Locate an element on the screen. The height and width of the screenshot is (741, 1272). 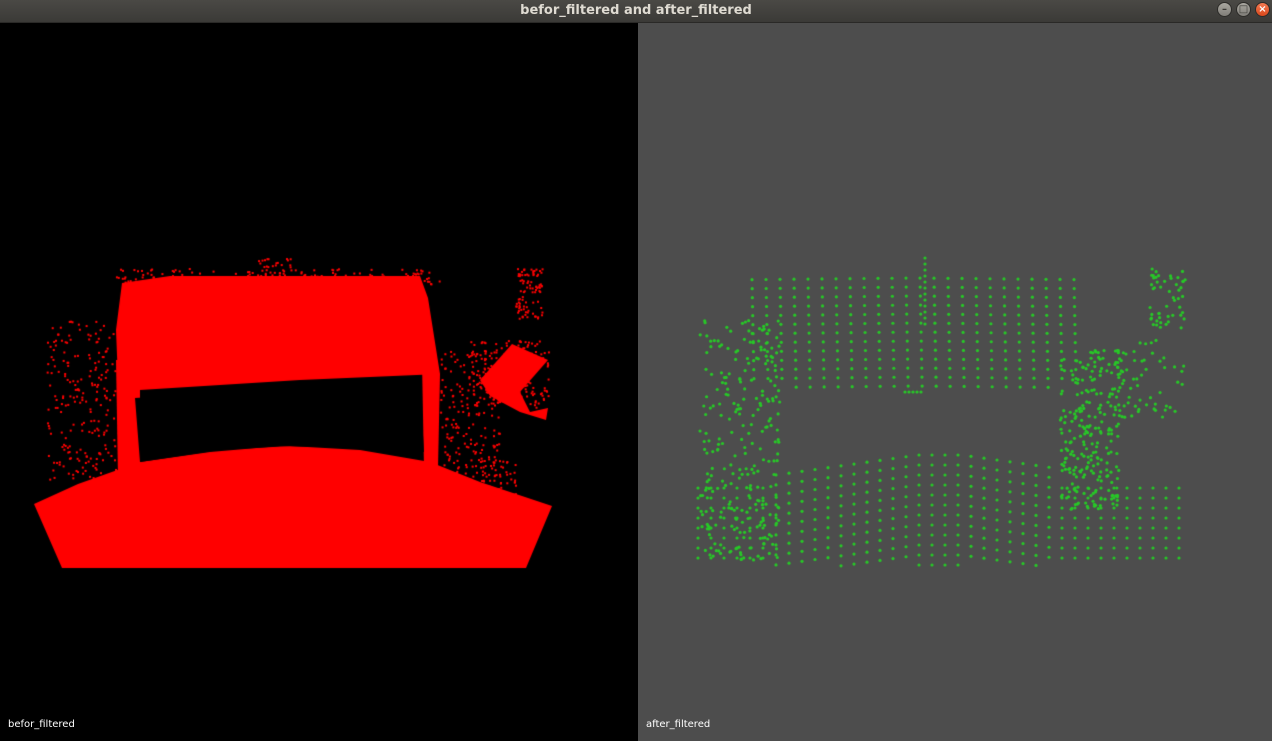
minimize-icon: – is located at coordinates (1224, 9).